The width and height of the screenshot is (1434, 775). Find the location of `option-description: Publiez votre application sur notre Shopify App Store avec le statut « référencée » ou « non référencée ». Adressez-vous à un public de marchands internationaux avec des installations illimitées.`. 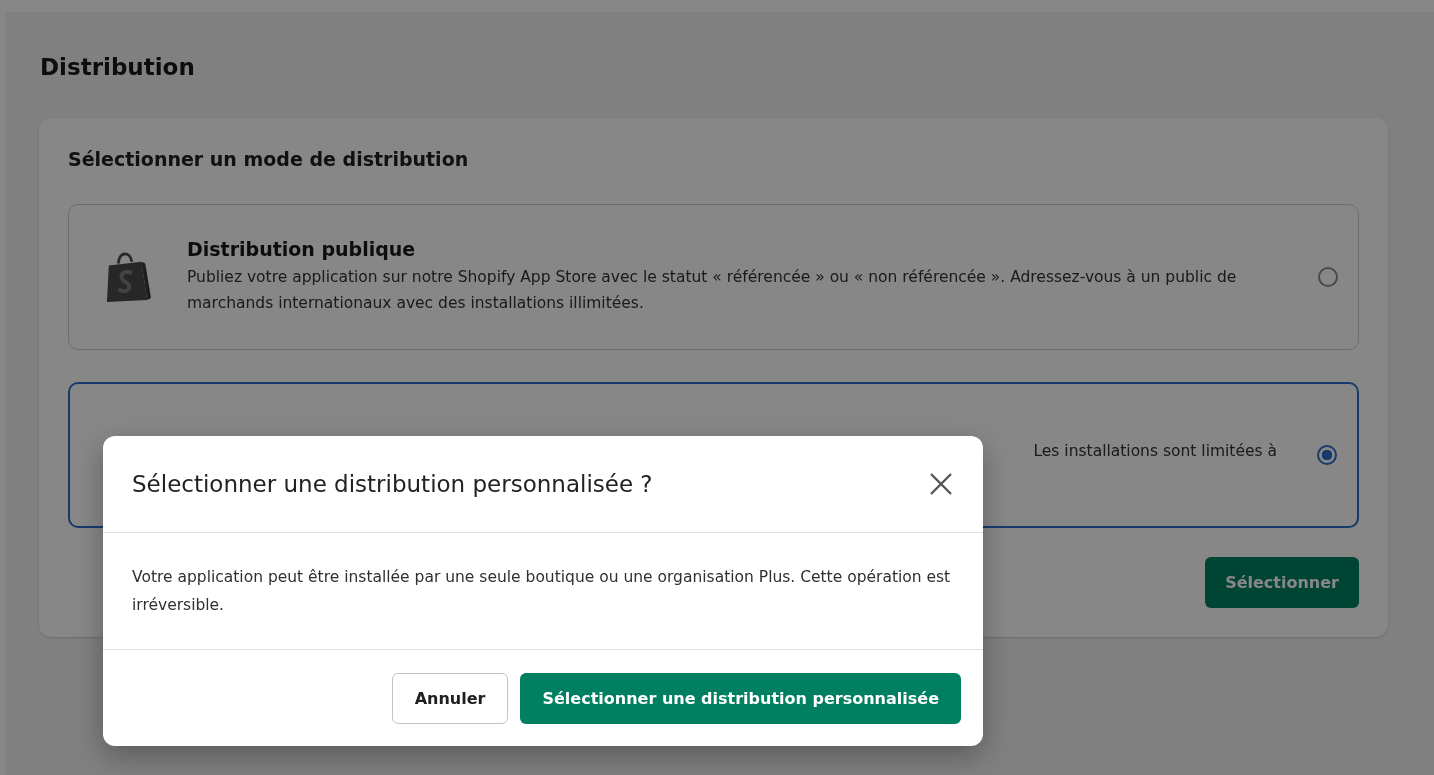

option-description: Publiez votre application sur notre Shopify App Store avec le statut « référencée » ou « non référencée ». Adressez-vous à un public de marchands internationaux avec des installations illimitées. is located at coordinates (712, 290).